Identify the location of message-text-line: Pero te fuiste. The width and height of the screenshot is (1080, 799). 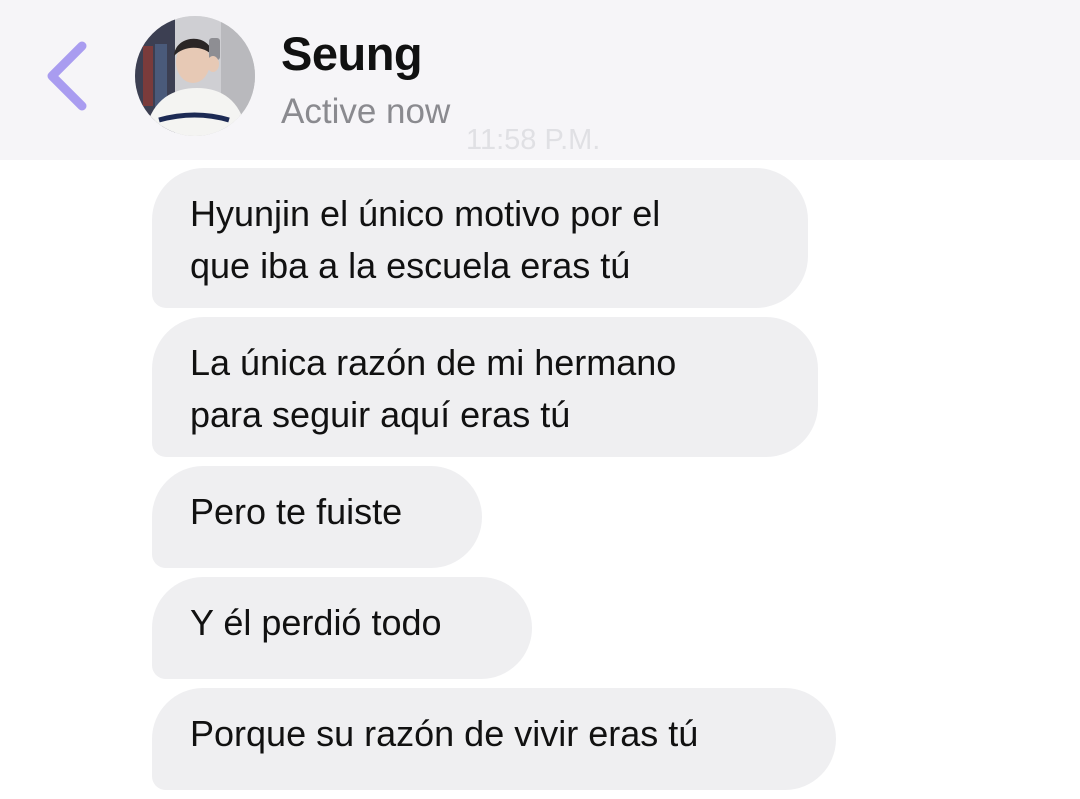
(296, 511).